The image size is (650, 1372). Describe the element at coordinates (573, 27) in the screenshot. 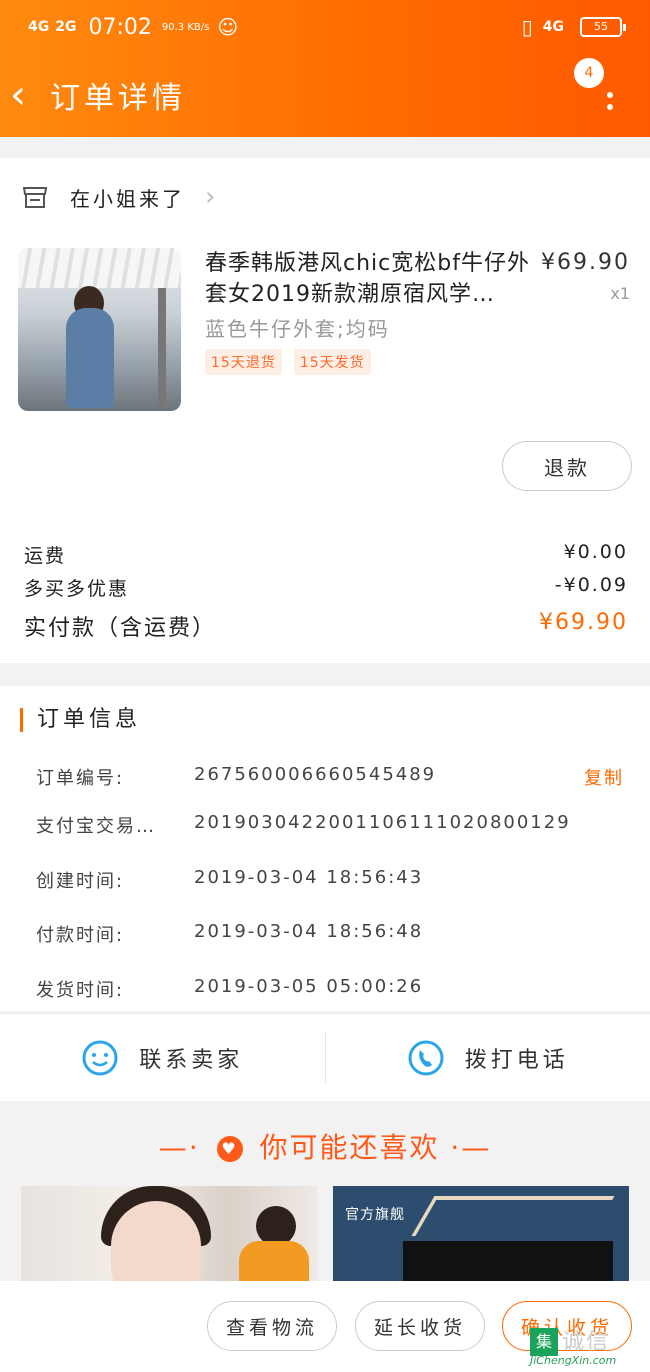

I see `status-right: ▯ 4G 55` at that location.